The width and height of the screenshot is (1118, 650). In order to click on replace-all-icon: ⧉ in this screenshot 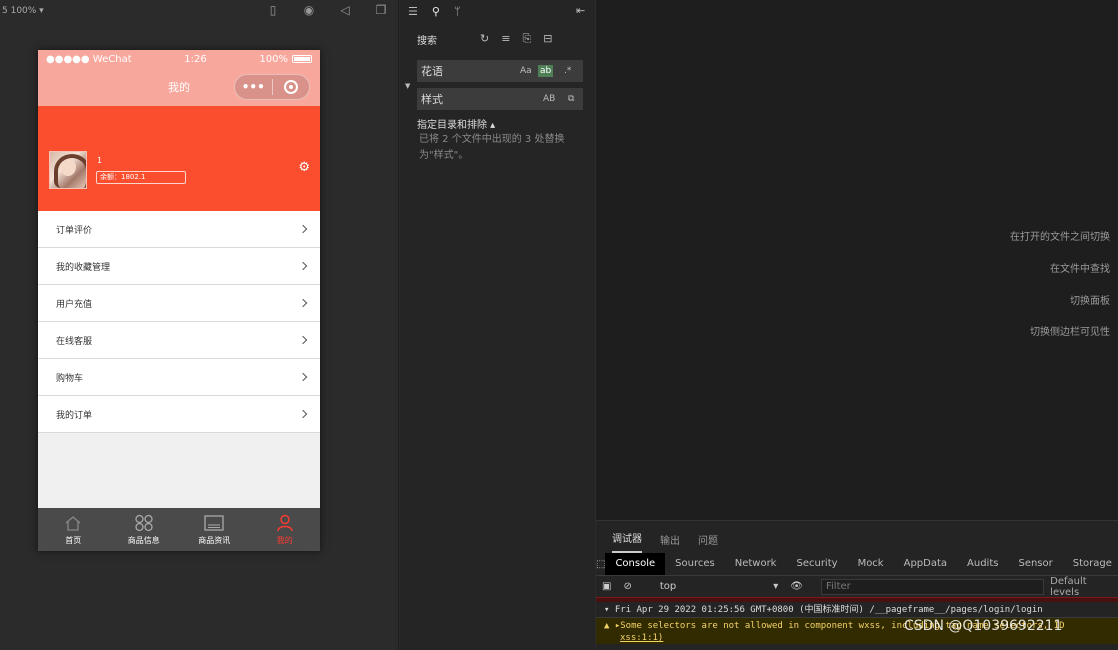, I will do `click(571, 99)`.